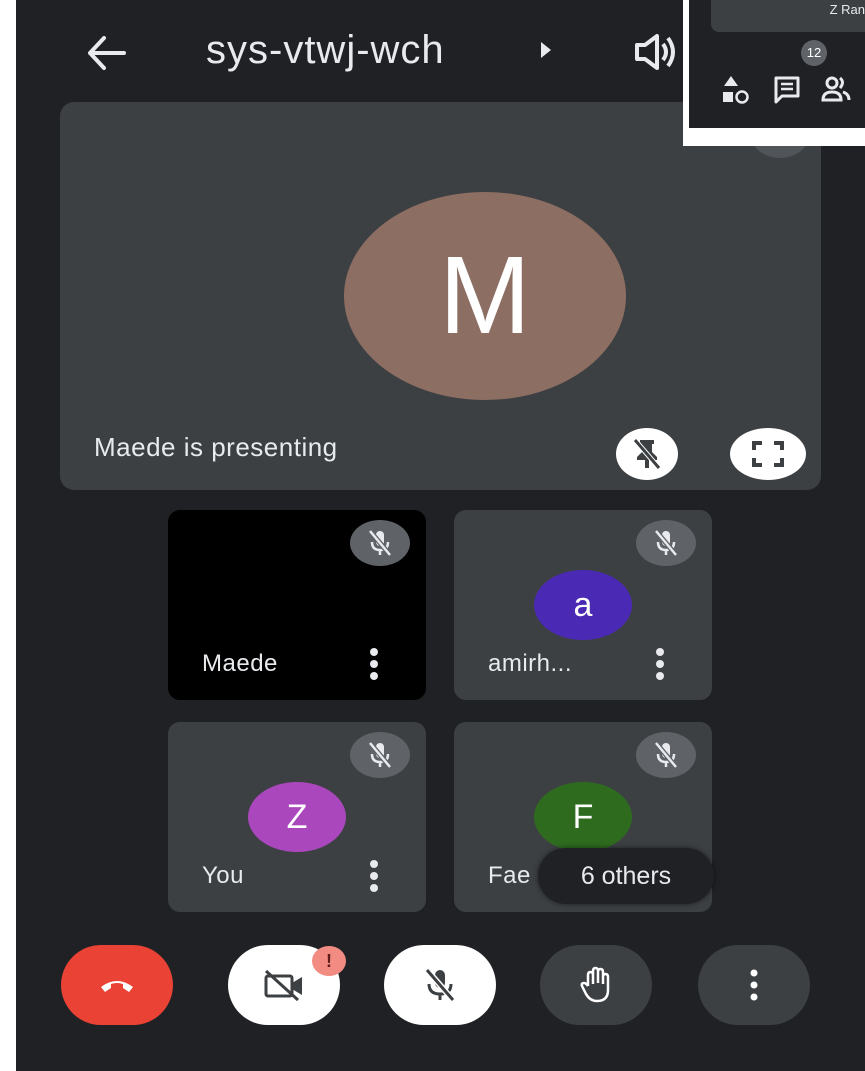 Image resolution: width=865 pixels, height=1071 pixels. I want to click on speaker-icon, so click(656, 52).